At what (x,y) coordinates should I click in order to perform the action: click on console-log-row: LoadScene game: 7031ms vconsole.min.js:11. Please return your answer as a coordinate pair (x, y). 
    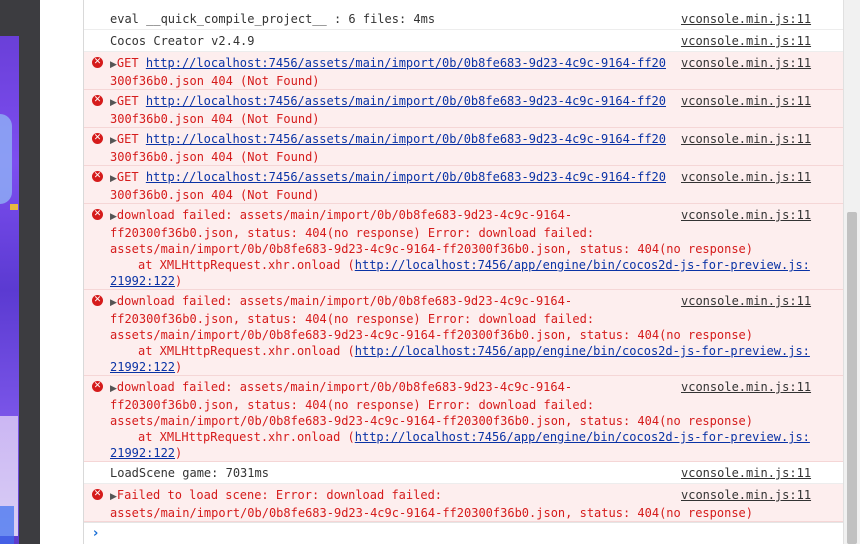
    Looking at the image, I should click on (464, 473).